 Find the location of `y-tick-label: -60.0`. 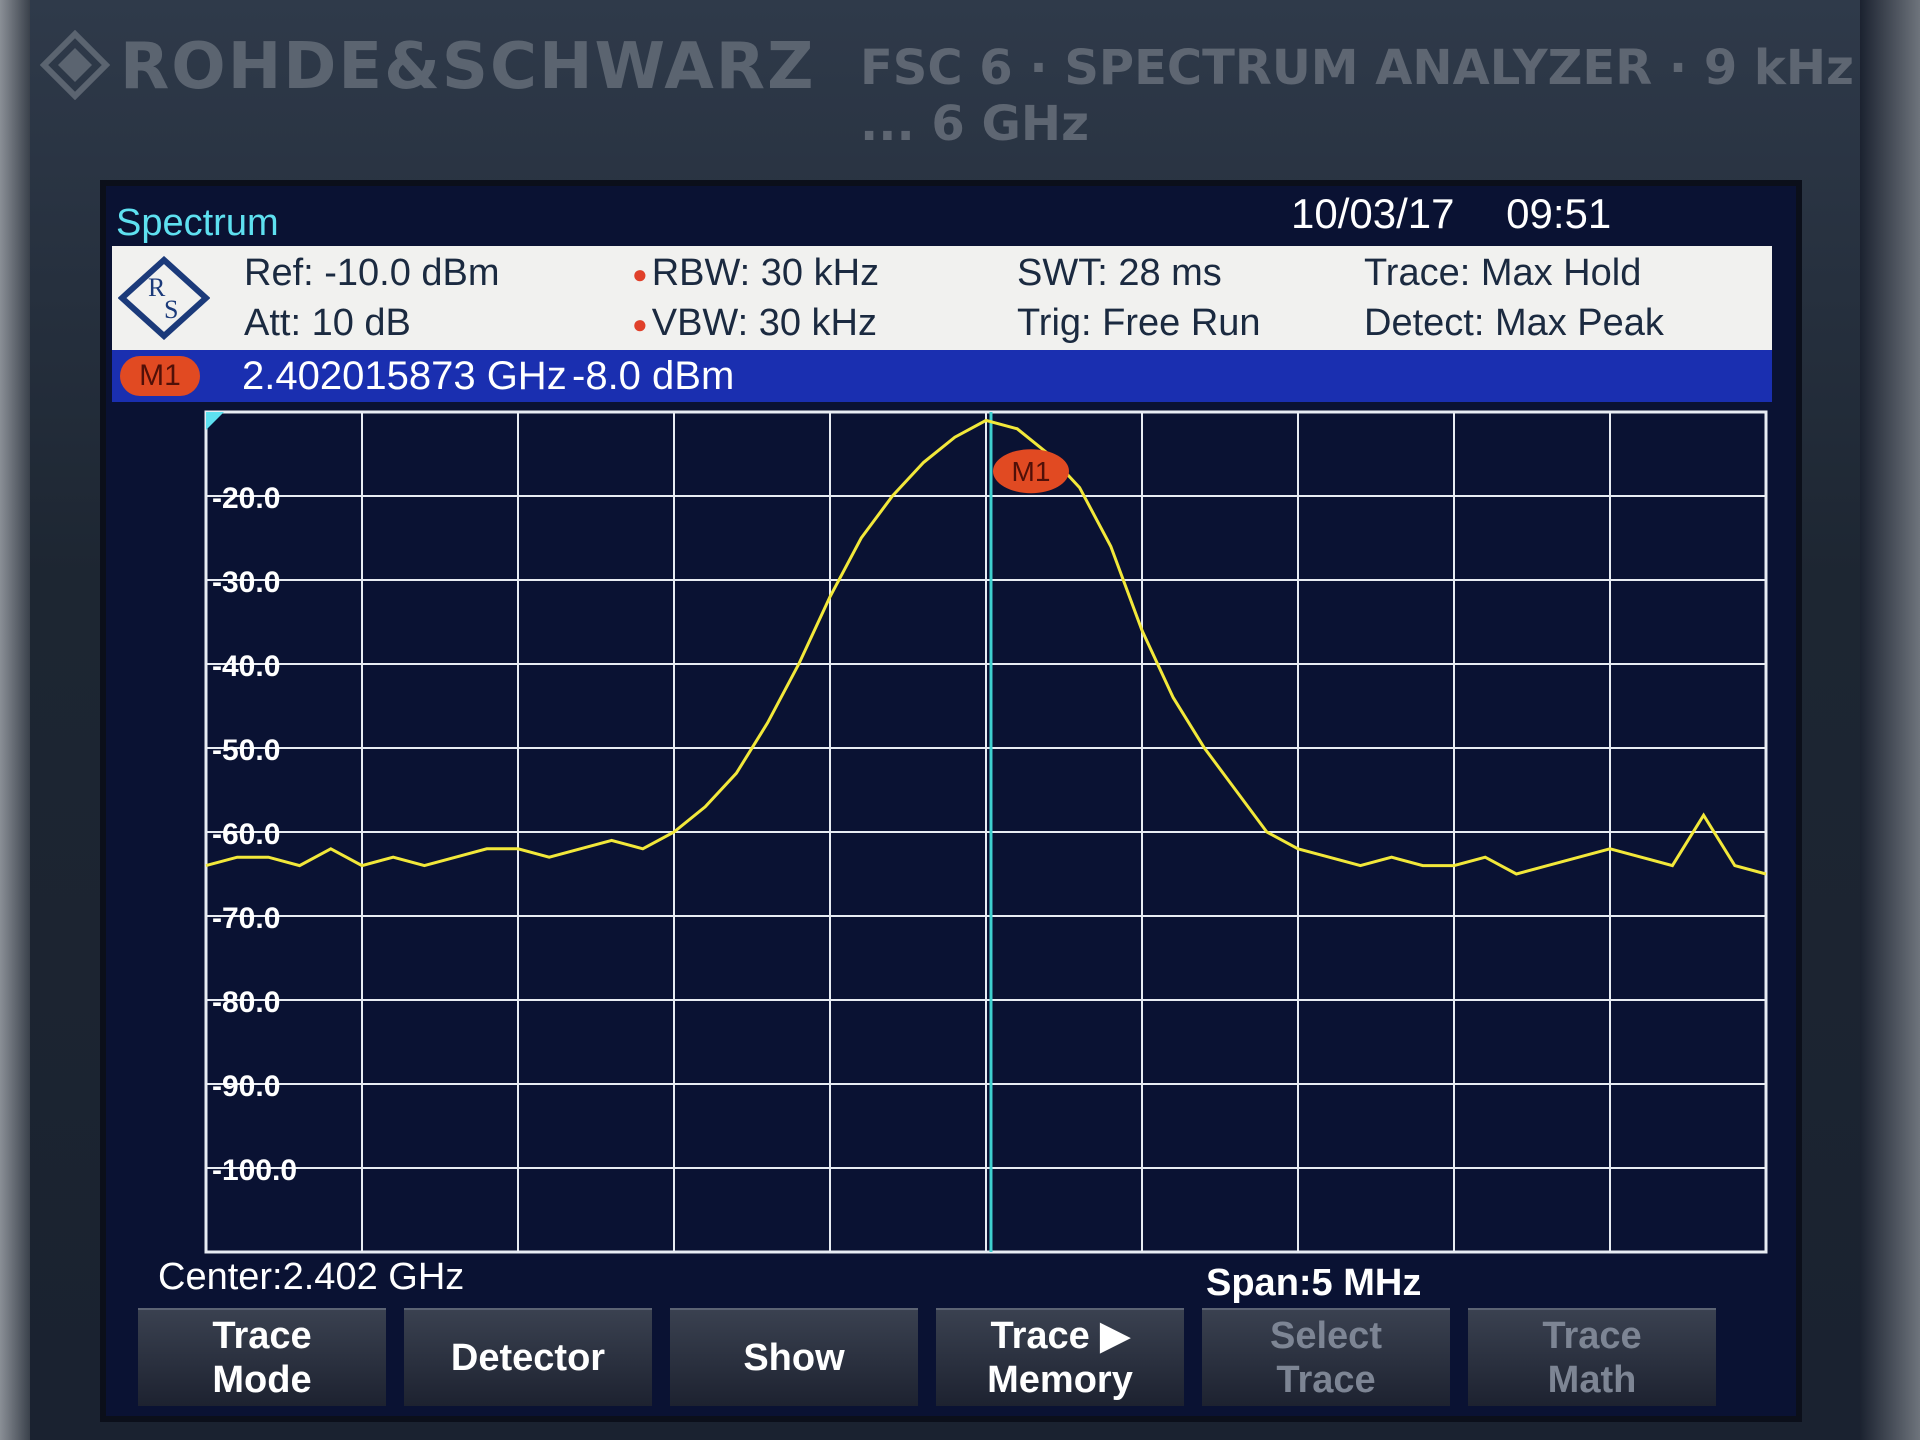

y-tick-label: -60.0 is located at coordinates (246, 834).